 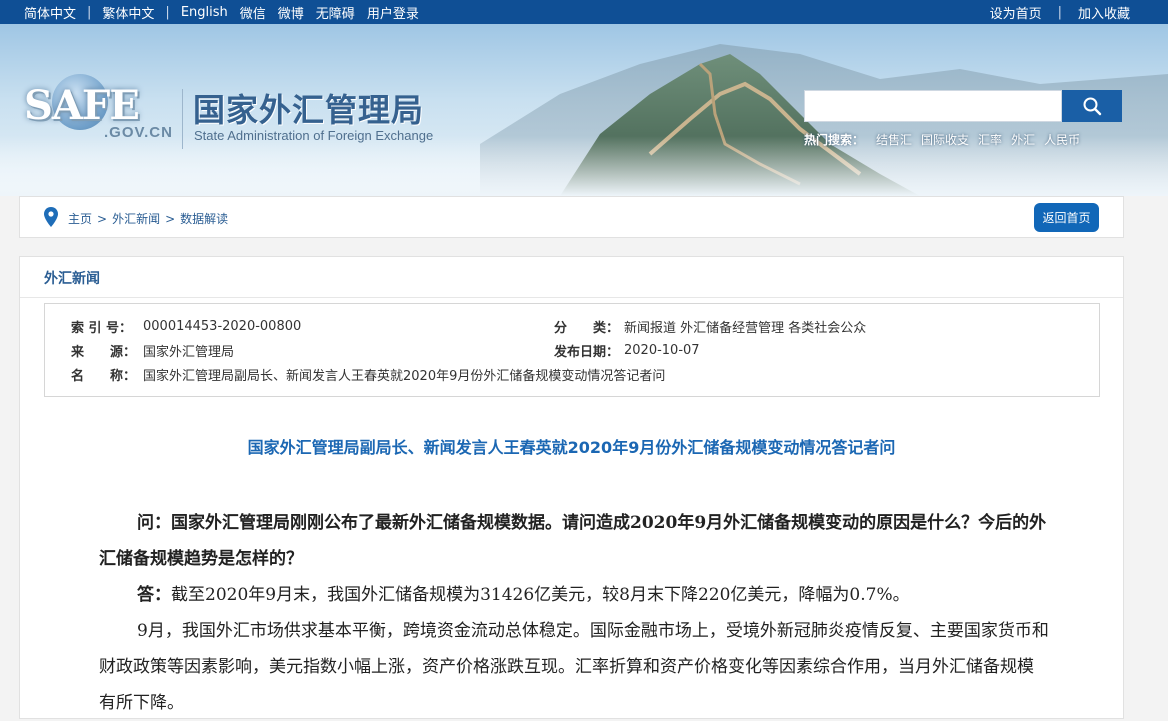 I want to click on lang-traditional-link: 繁体中文, so click(x=128, y=12).